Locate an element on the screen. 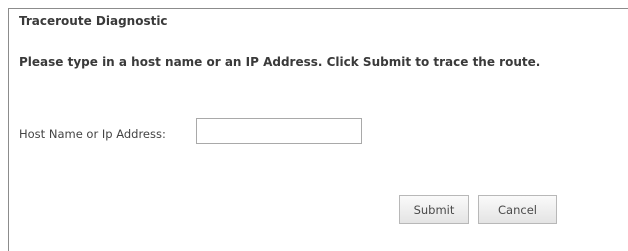 Image resolution: width=628 pixels, height=251 pixels. host-input is located at coordinates (279, 131).